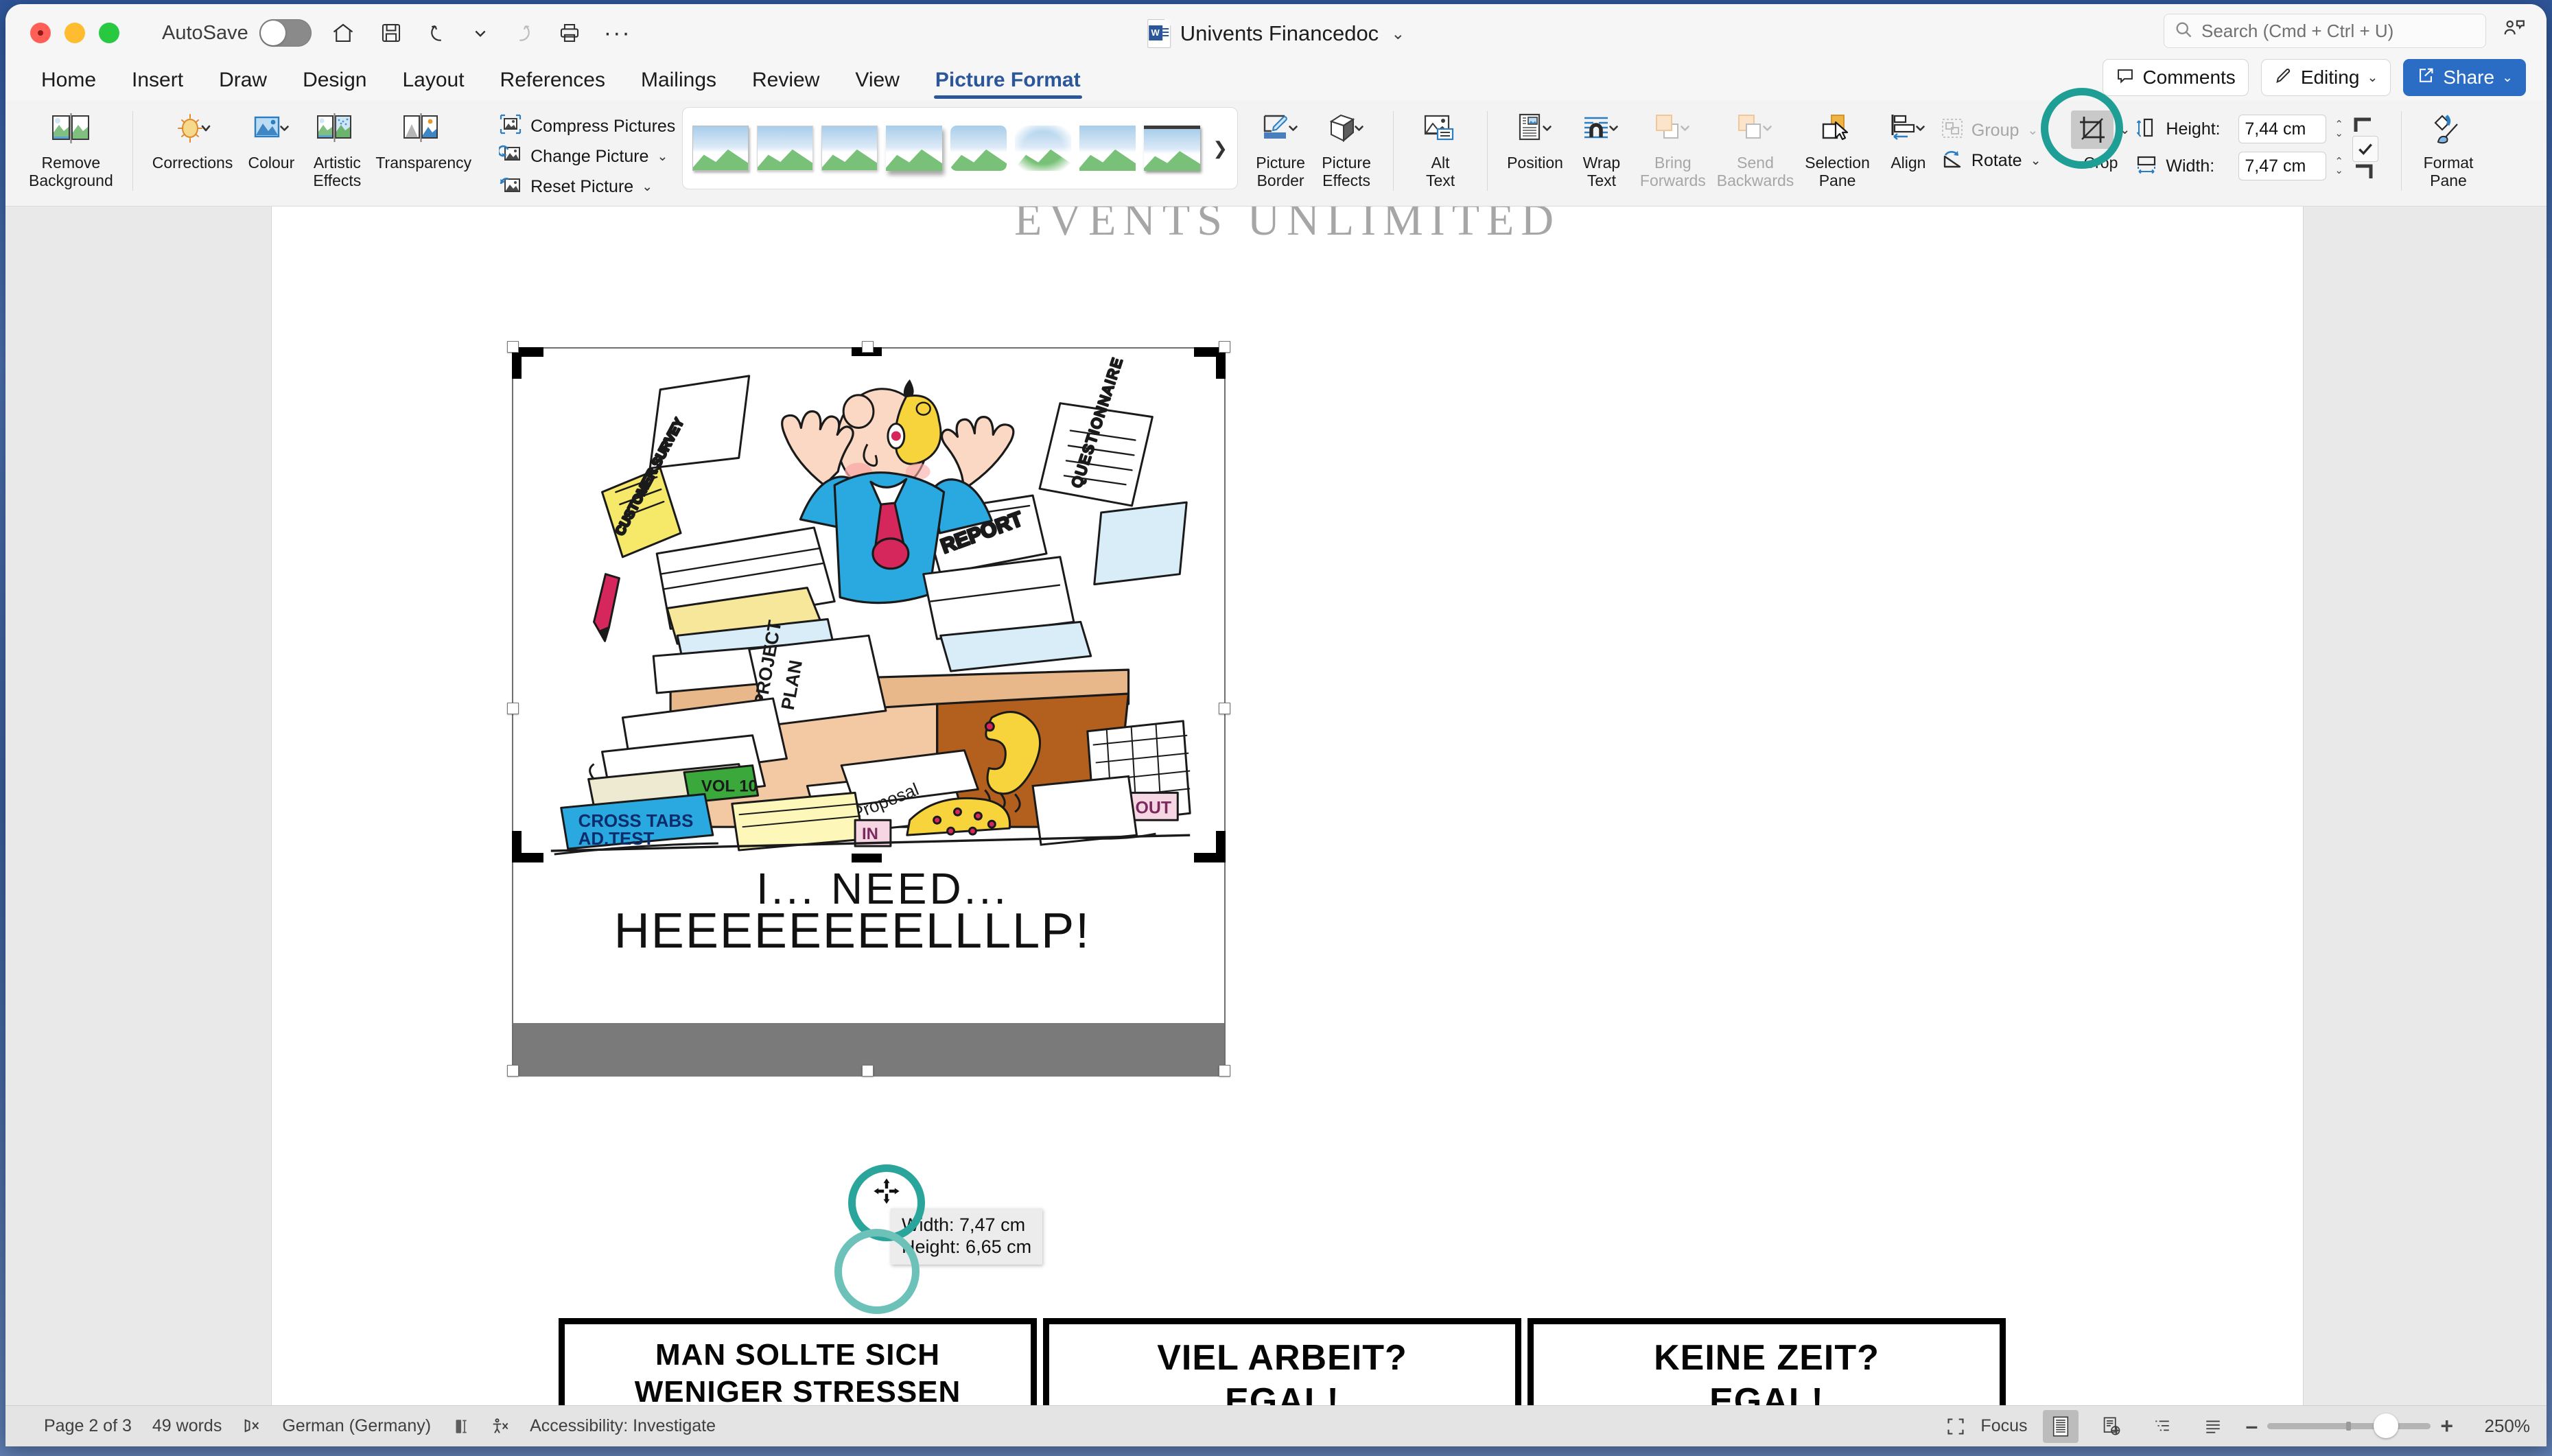  Describe the element at coordinates (1224, 347) in the screenshot. I see `resize-handle-top-right` at that location.